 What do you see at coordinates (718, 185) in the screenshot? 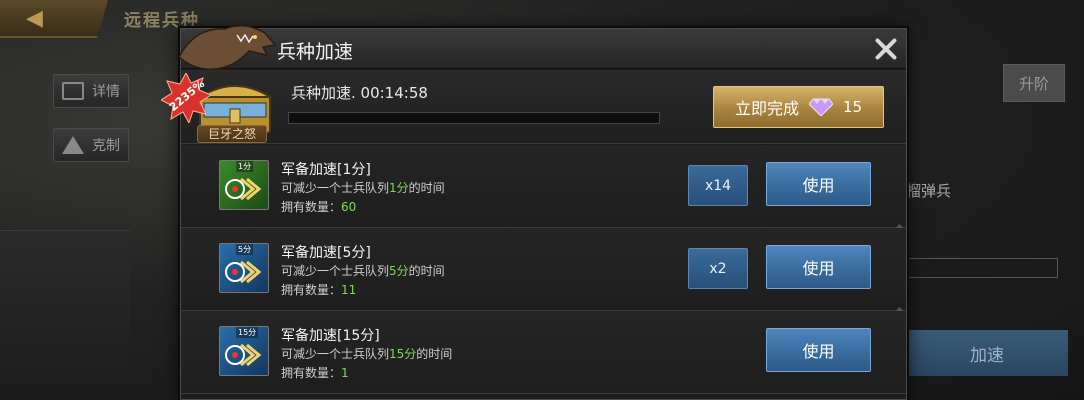
I see `quantity-button: x14` at bounding box center [718, 185].